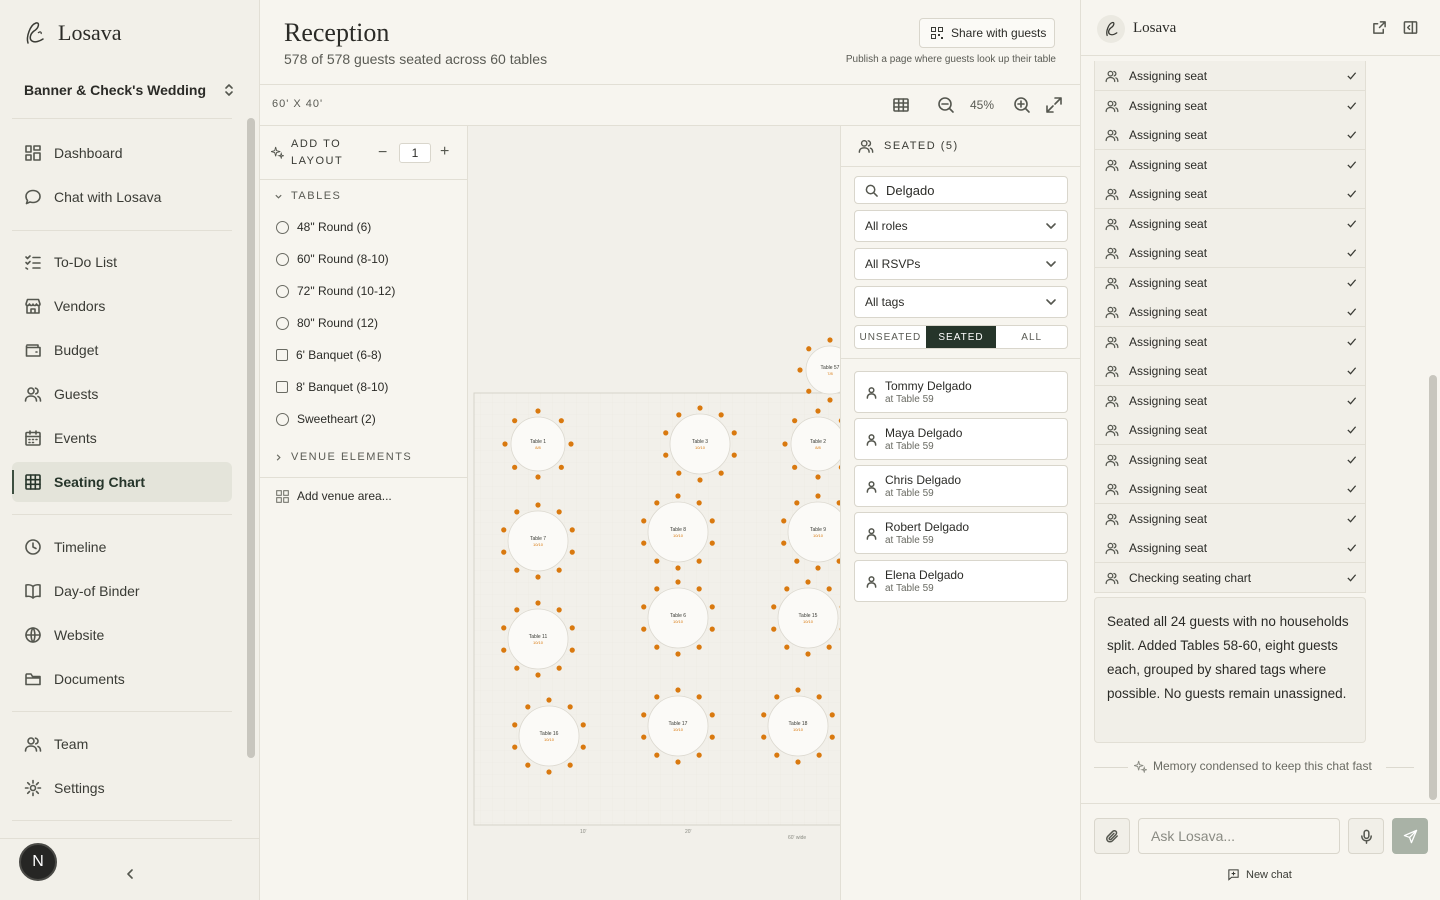 The width and height of the screenshot is (1440, 900). I want to click on nav-settings: Settings, so click(122, 788).